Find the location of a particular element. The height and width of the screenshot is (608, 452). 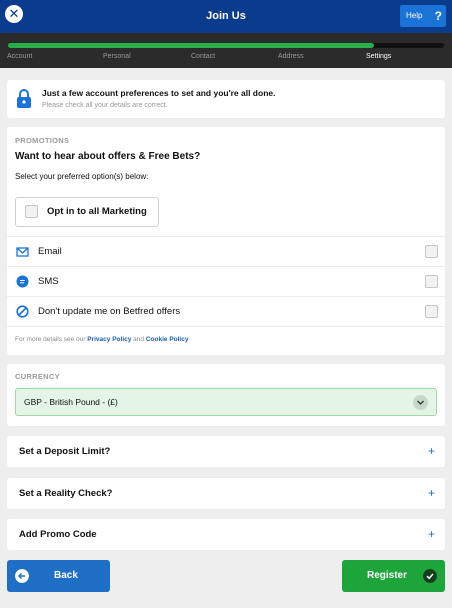

option-email: Email is located at coordinates (226, 251).